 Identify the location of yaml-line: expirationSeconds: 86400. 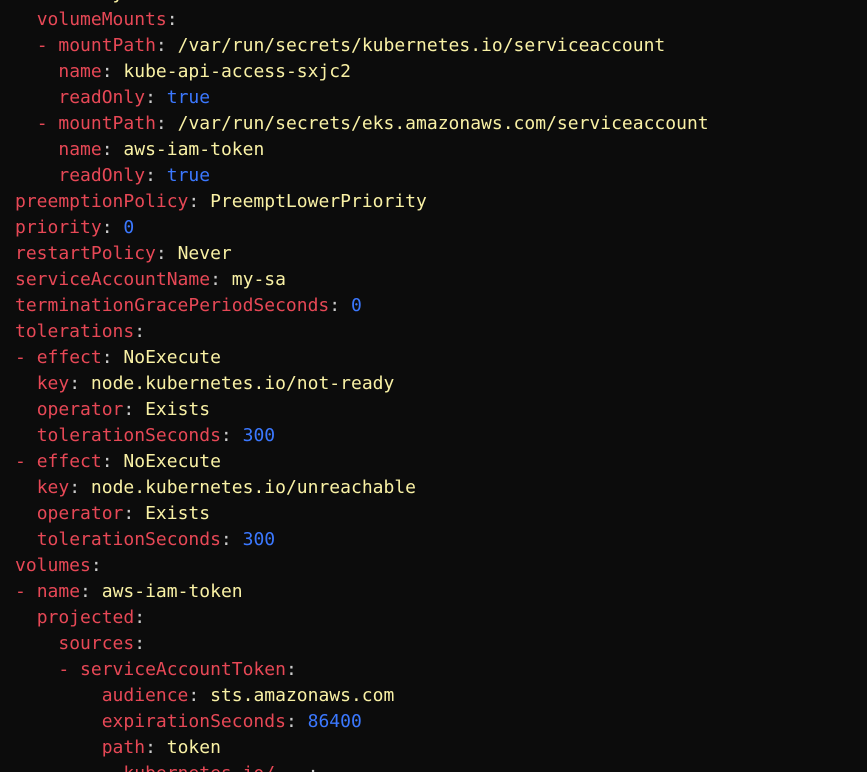
(362, 722).